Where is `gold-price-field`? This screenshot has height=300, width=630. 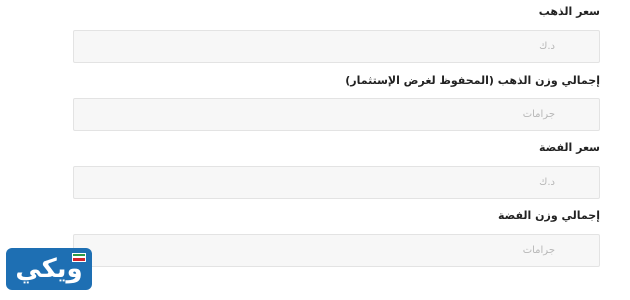
gold-price-field is located at coordinates (336, 46).